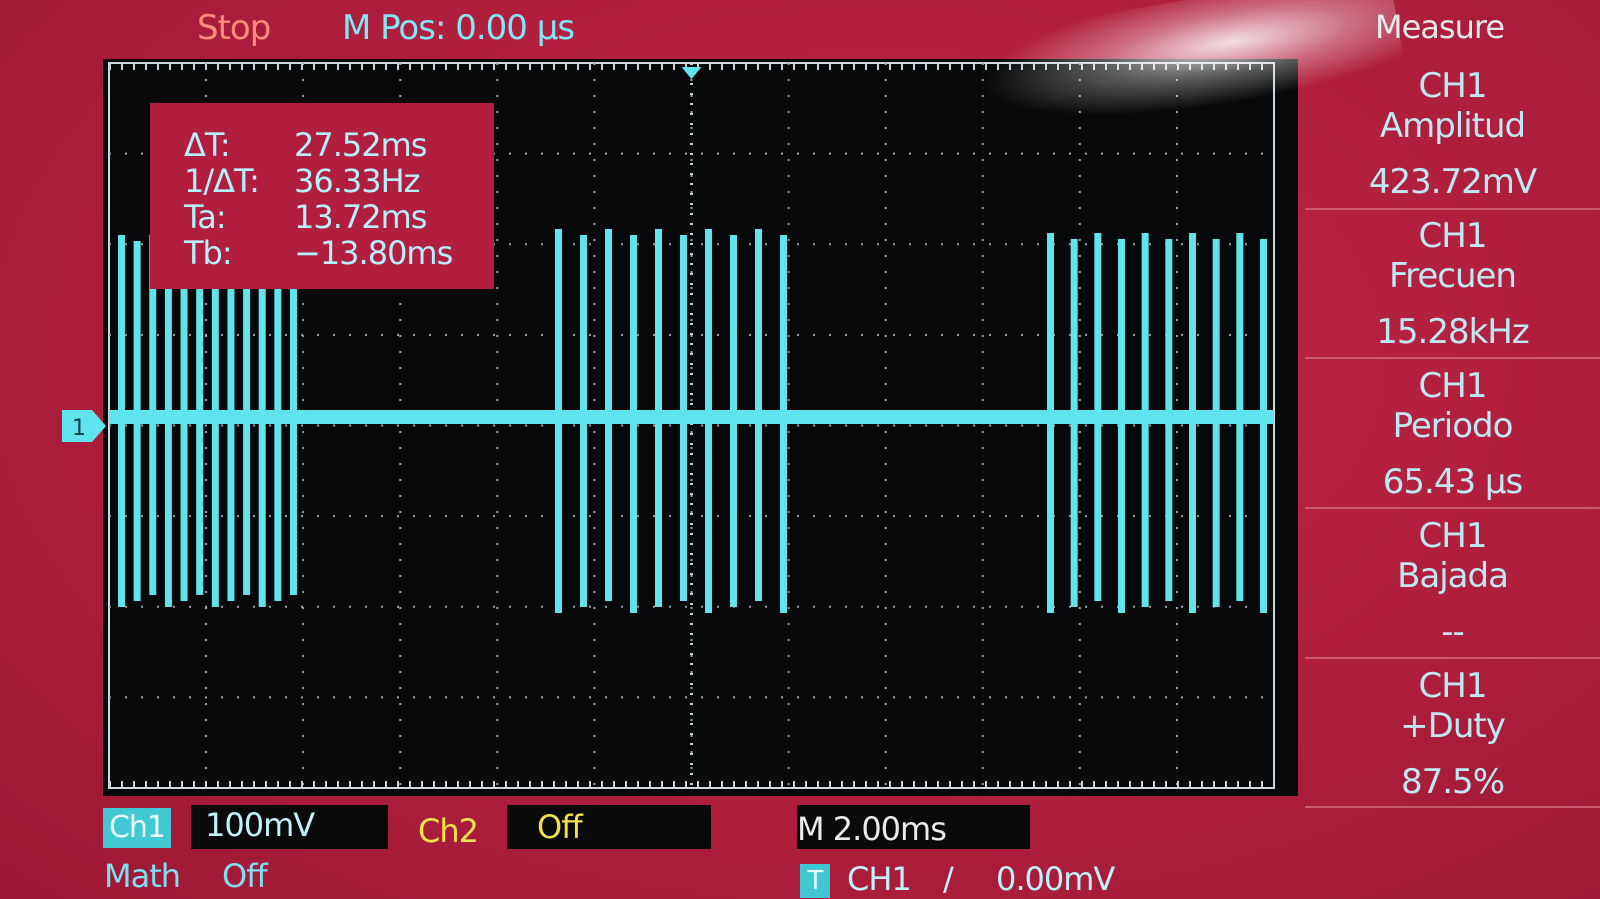 This screenshot has width=1600, height=899. Describe the element at coordinates (260, 825) in the screenshot. I see `ch1-volts-per-div: 100mV` at that location.